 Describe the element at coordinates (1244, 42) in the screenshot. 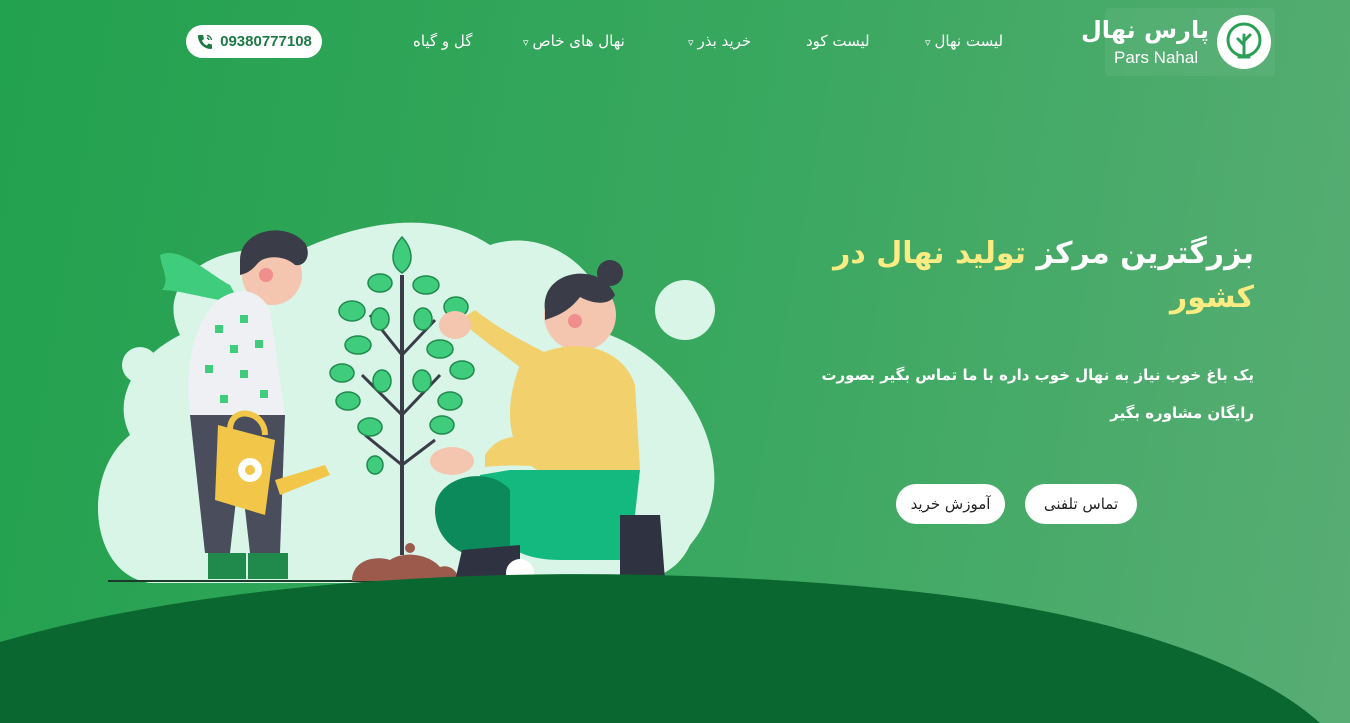

I see `tree-icon` at that location.